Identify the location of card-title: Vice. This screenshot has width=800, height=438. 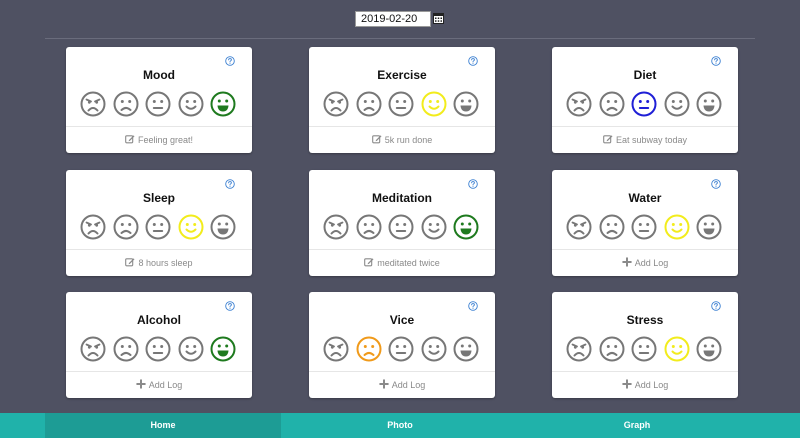
(402, 320).